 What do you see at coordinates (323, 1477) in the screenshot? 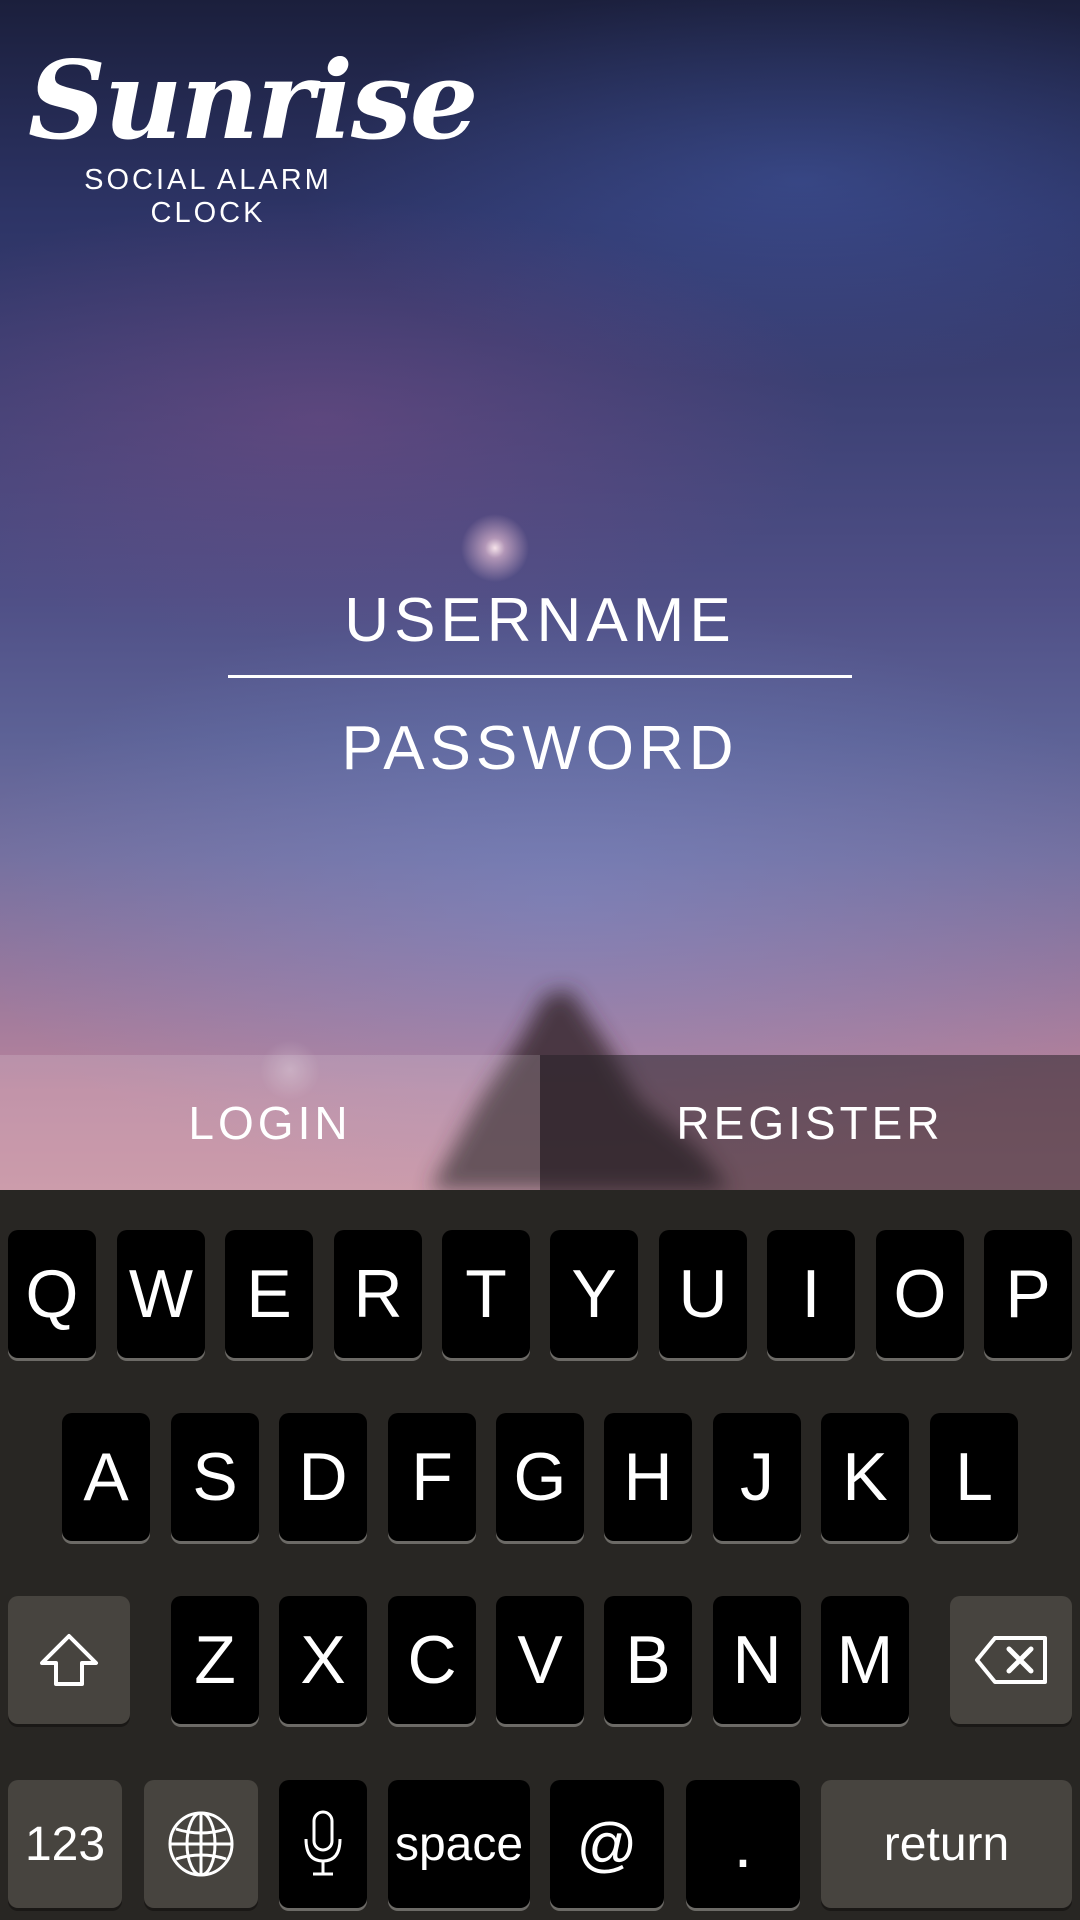
I see `key-d: D` at bounding box center [323, 1477].